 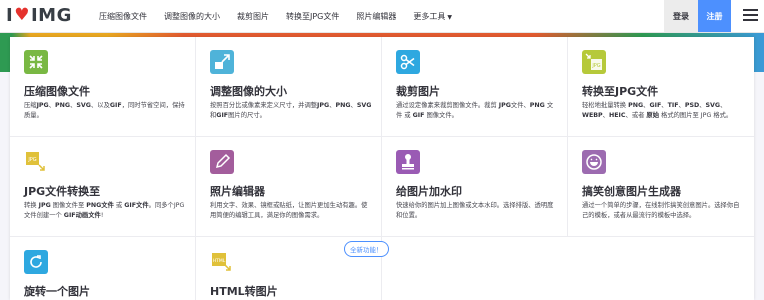 I want to click on menu-item-compress: 压缩图像文件, so click(x=123, y=16).